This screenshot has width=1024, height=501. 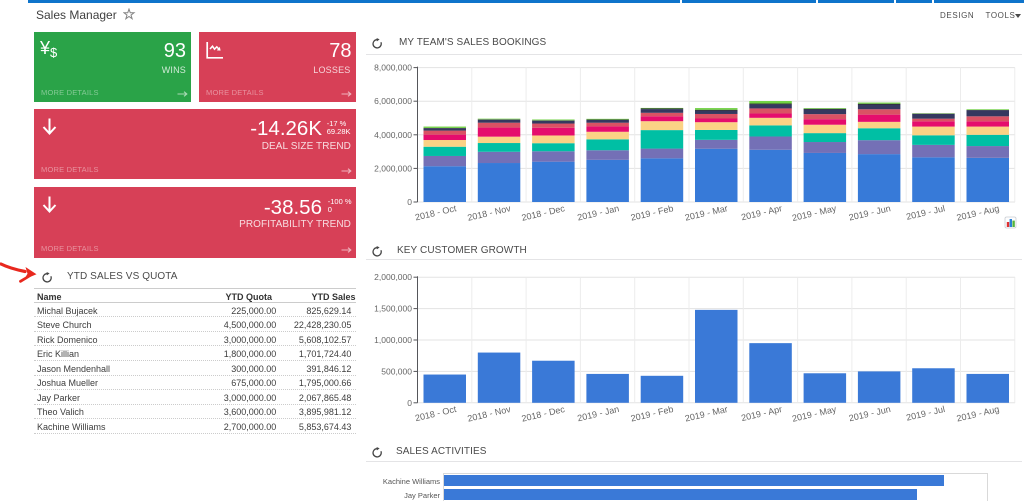 I want to click on svg-text: 6,000,000, so click(x=393, y=101).